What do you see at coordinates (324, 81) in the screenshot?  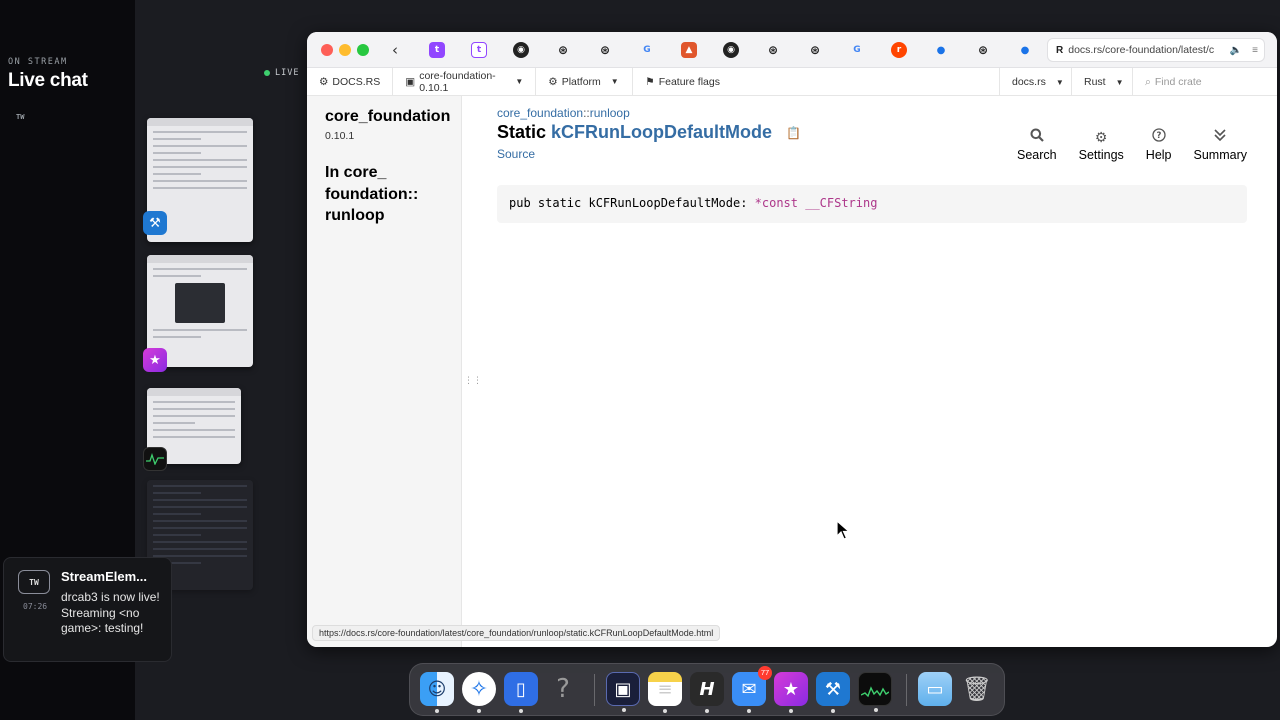 I see `docsrs-cube-icon: ⚙` at bounding box center [324, 81].